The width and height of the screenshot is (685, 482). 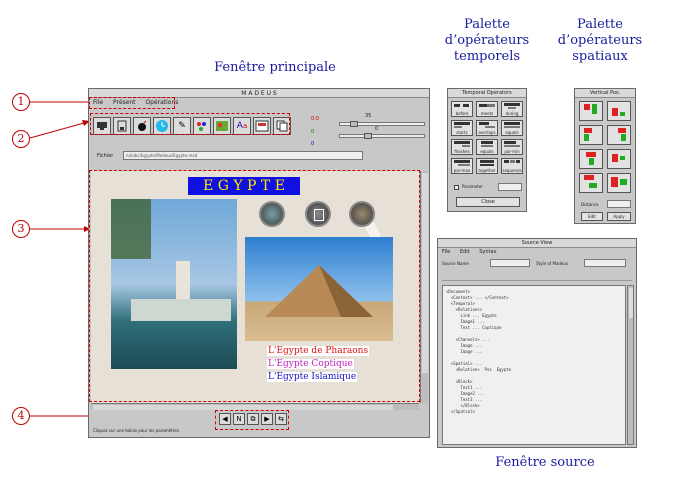 What do you see at coordinates (465, 252) in the screenshot?
I see `source-menu-edit: Edit` at bounding box center [465, 252].